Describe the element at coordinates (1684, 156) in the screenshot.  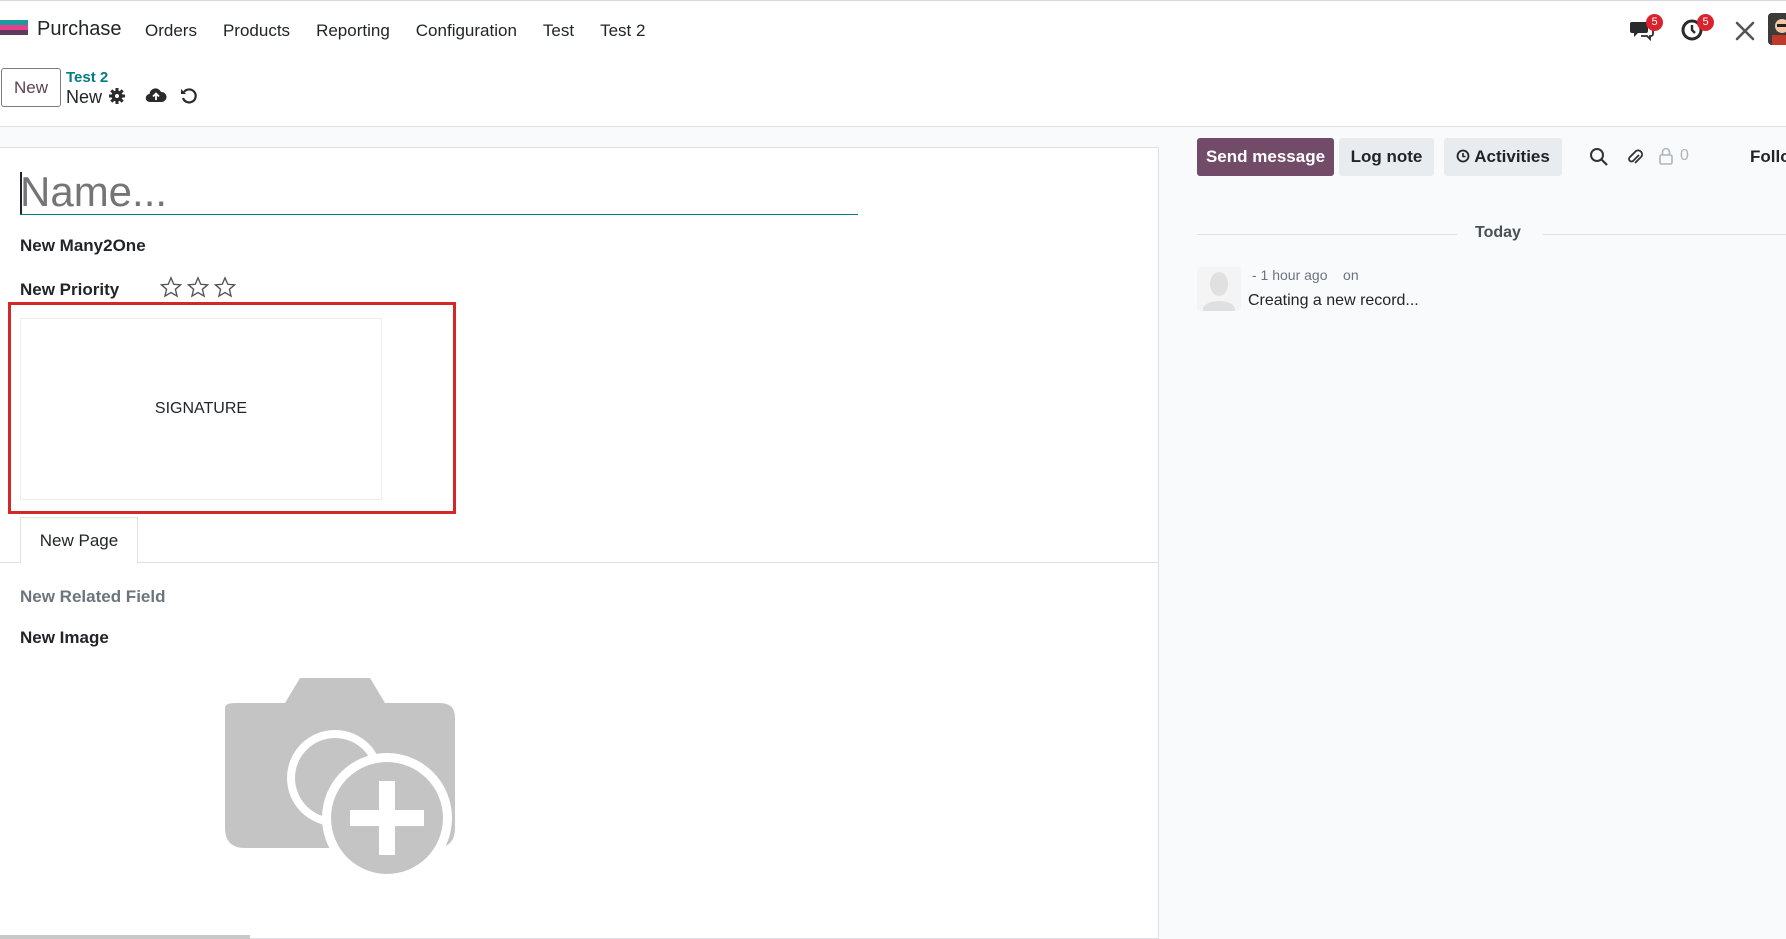
I see `follower-count: 0` at that location.